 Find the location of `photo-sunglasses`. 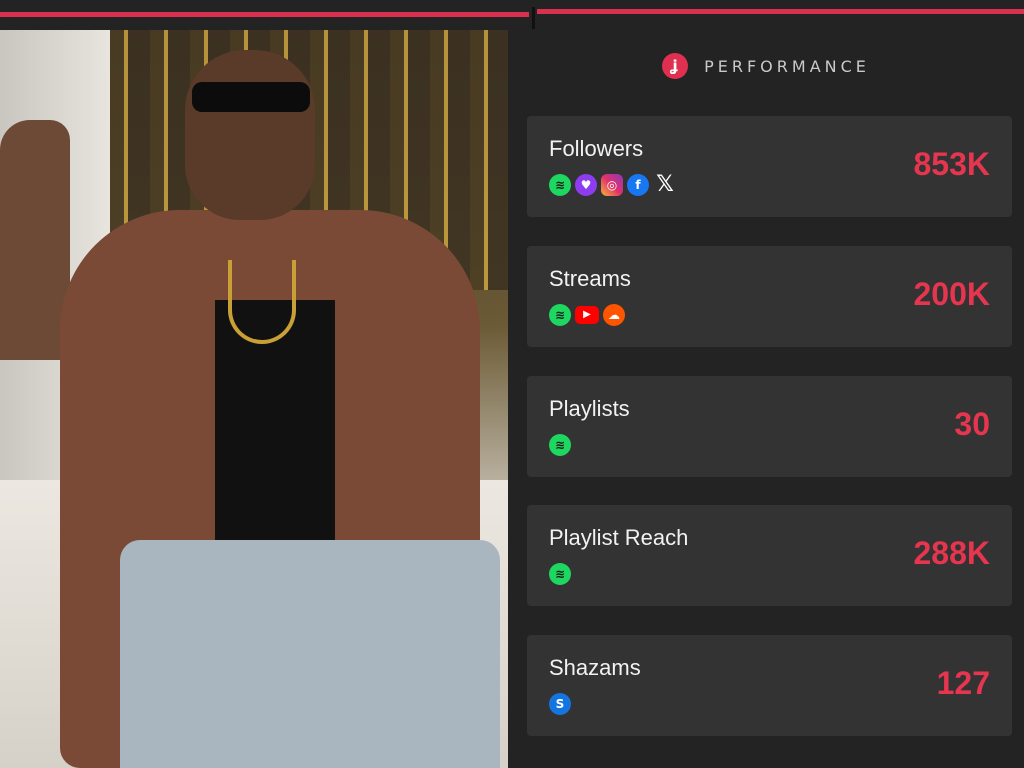

photo-sunglasses is located at coordinates (251, 97).